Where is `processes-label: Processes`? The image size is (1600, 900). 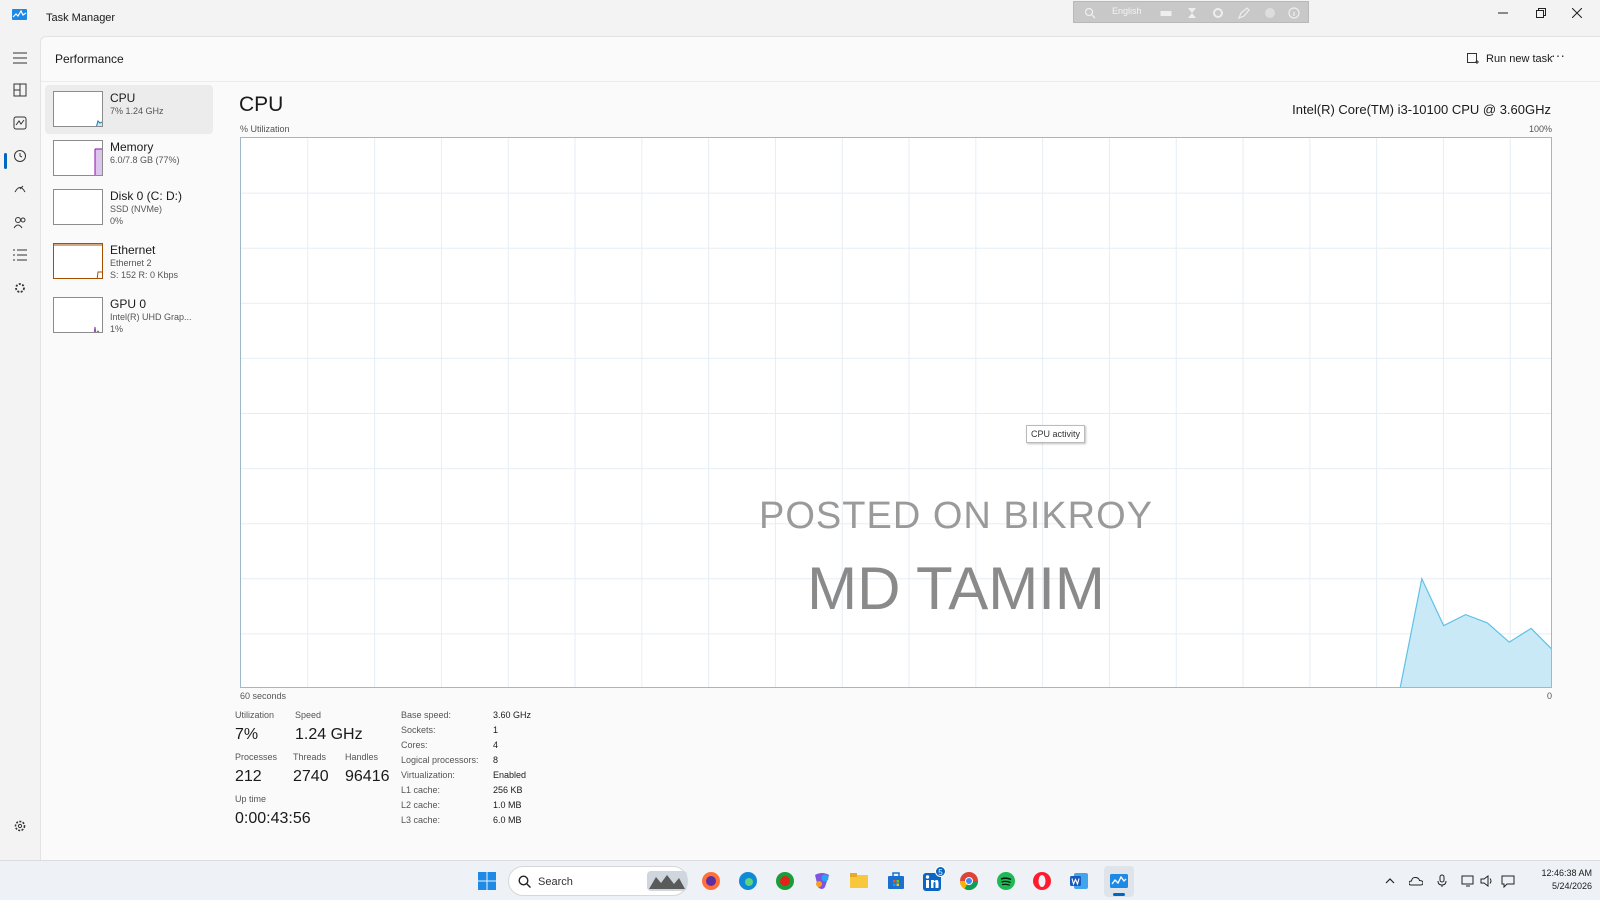 processes-label: Processes is located at coordinates (256, 757).